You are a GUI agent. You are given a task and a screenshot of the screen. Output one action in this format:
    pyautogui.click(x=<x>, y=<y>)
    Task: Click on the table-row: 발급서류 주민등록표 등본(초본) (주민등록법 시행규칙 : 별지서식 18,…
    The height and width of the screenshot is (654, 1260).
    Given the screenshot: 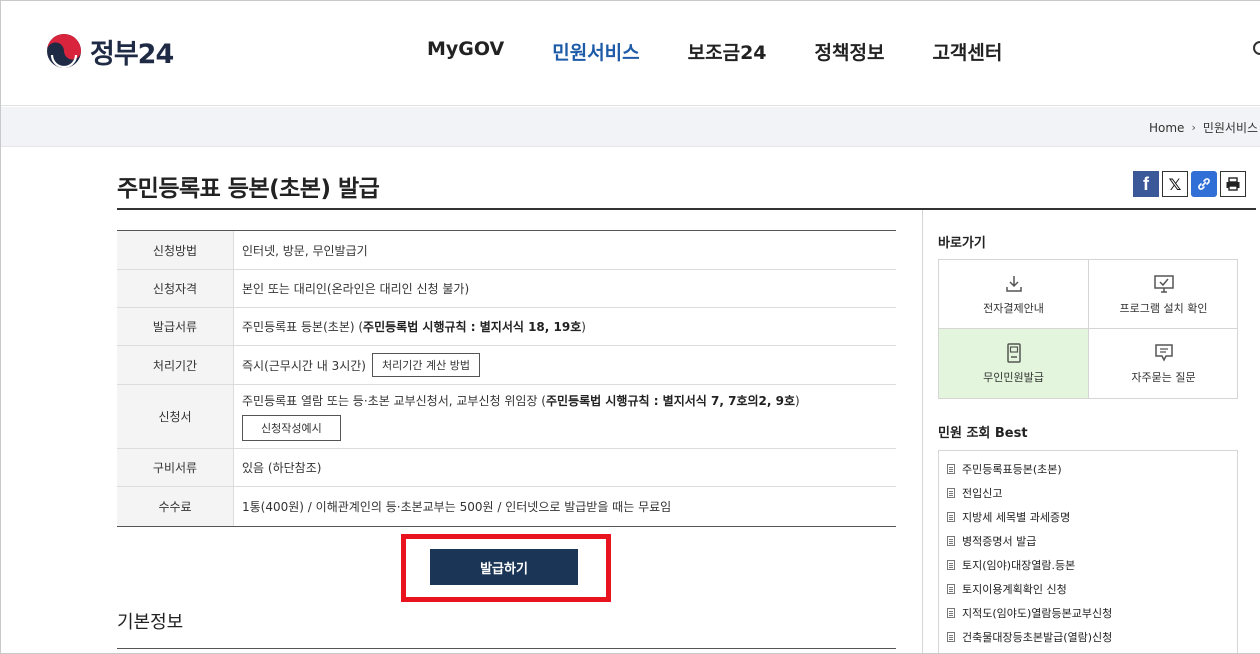 What is the action you would take?
    pyautogui.click(x=506, y=327)
    